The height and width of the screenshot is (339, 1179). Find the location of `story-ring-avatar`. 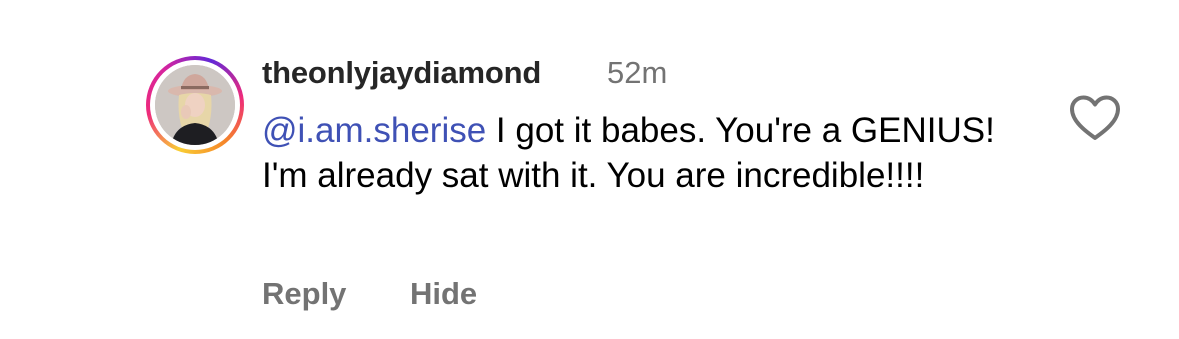

story-ring-avatar is located at coordinates (195, 105).